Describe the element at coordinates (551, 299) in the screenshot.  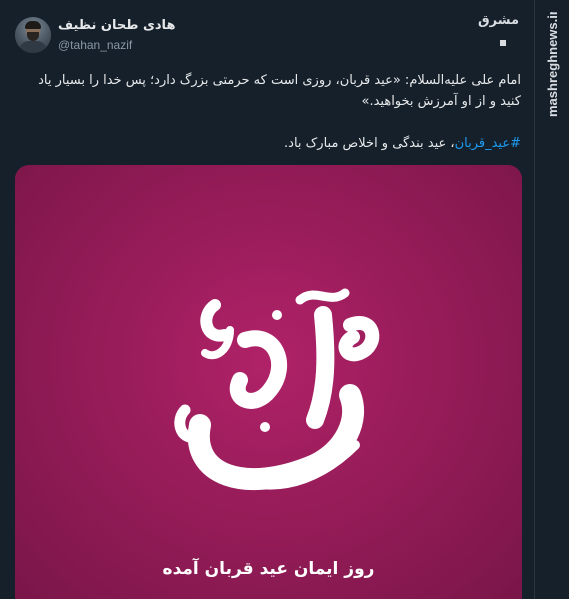
I see `watermark-sidebar: mashreghnews.ir` at that location.